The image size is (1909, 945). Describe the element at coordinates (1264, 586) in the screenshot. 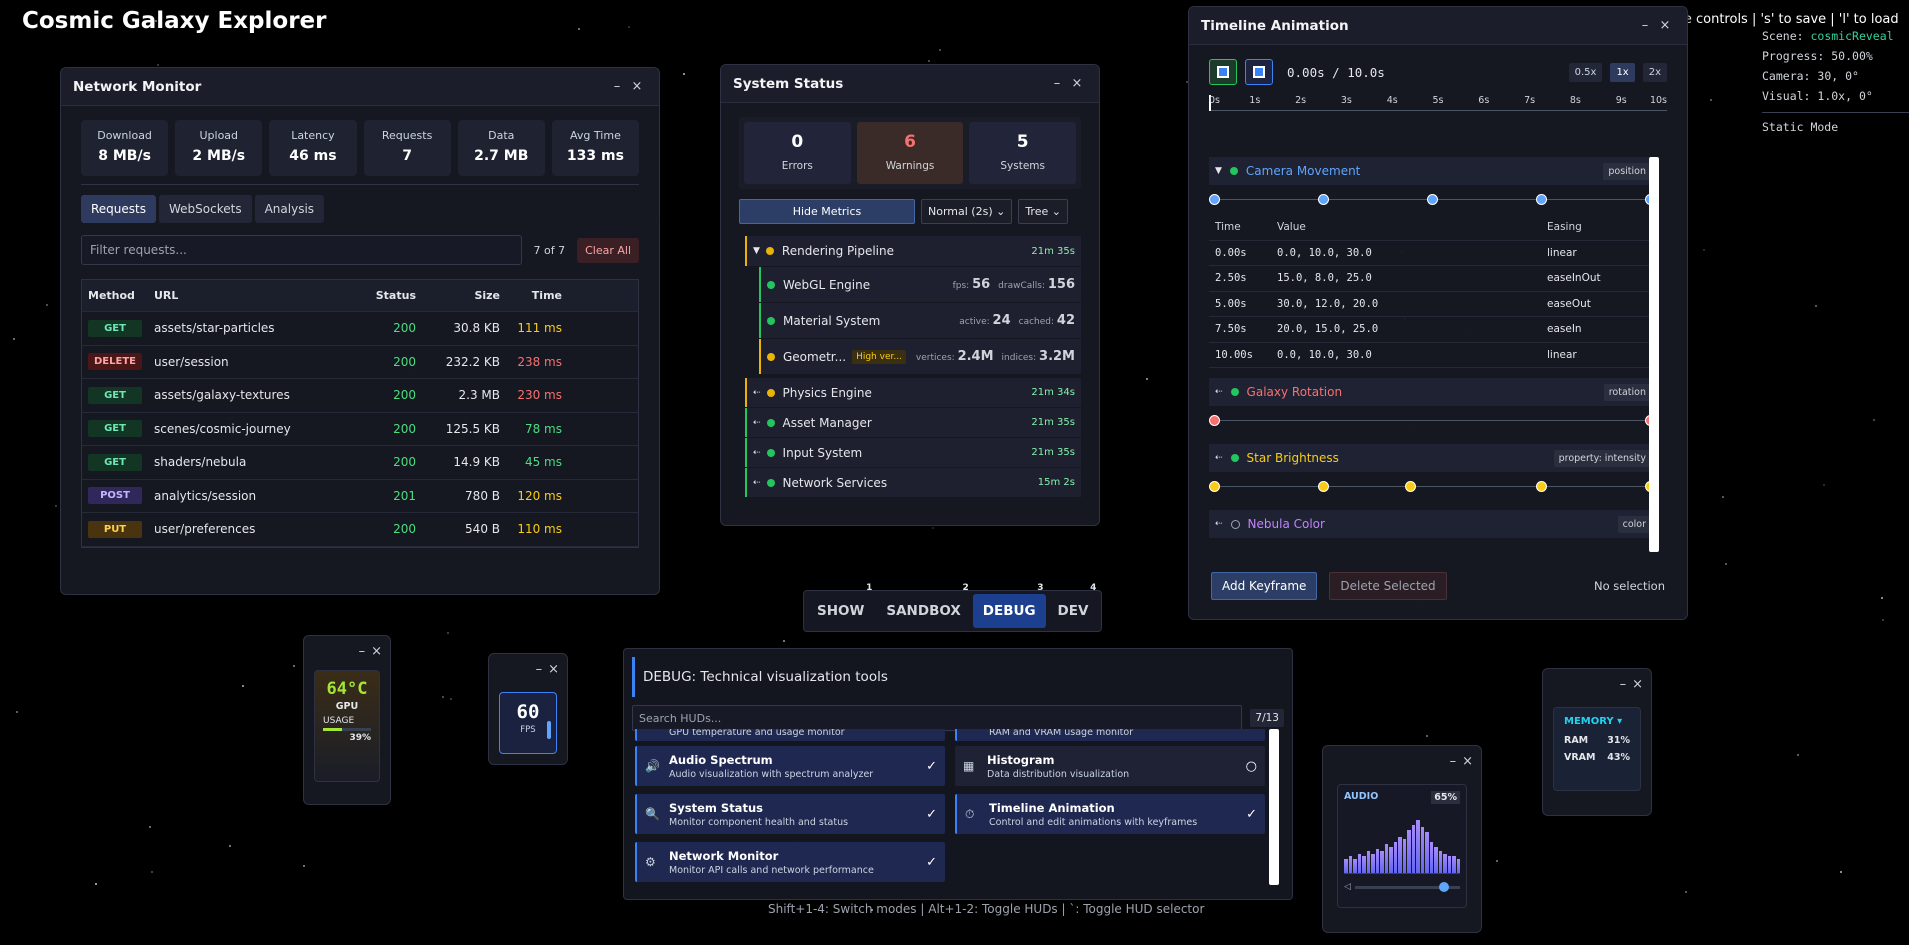

I see `add-keyframe-button: Add Keyframe` at that location.